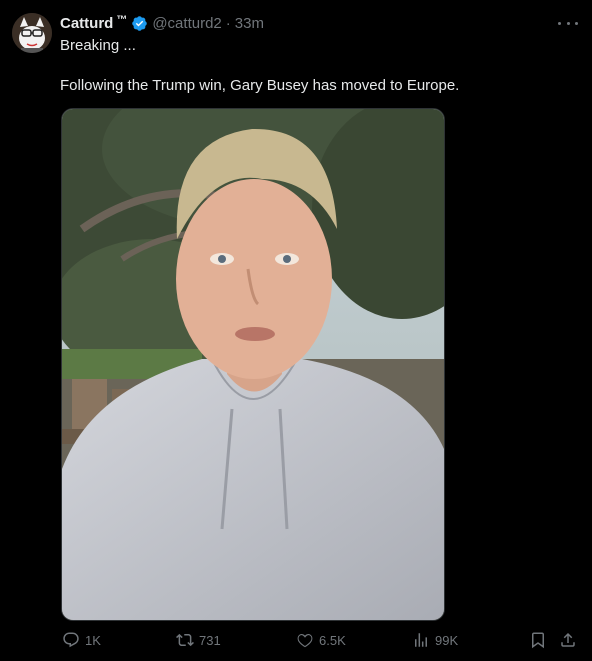 Image resolution: width=592 pixels, height=661 pixels. I want to click on like-button: 6.5K, so click(321, 640).